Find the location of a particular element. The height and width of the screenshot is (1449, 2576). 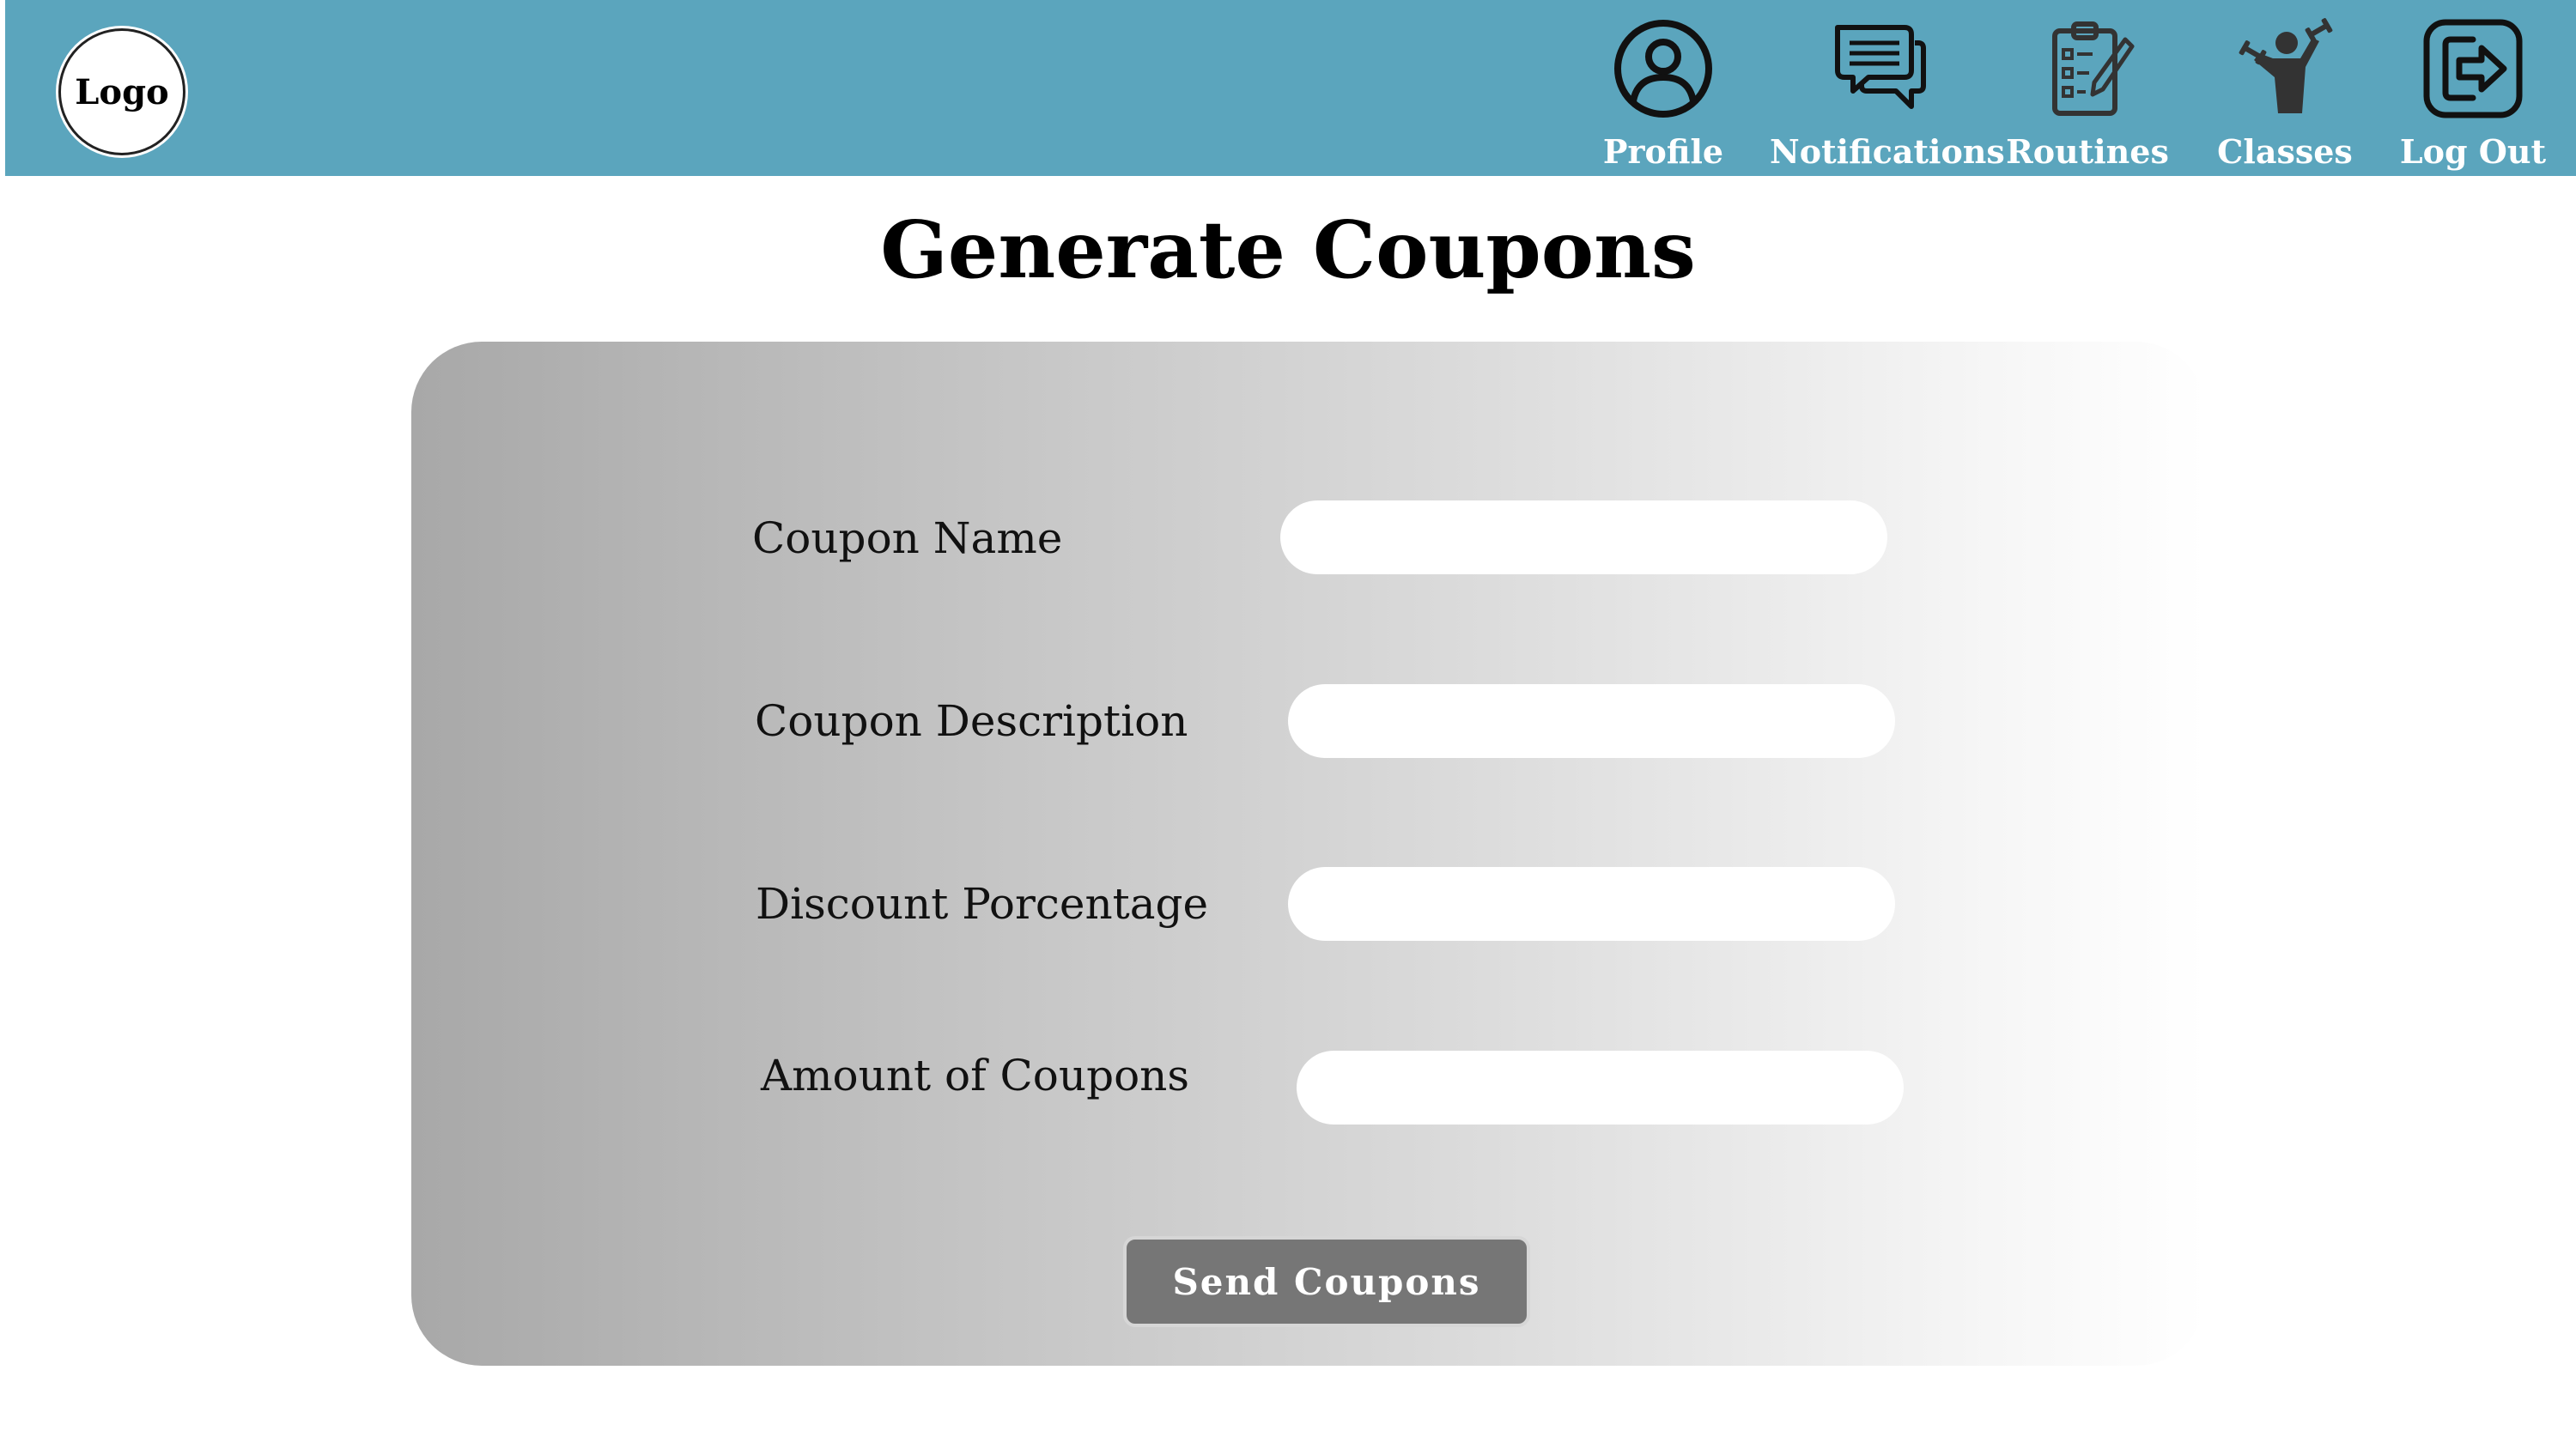

profile-icon is located at coordinates (1663, 69).